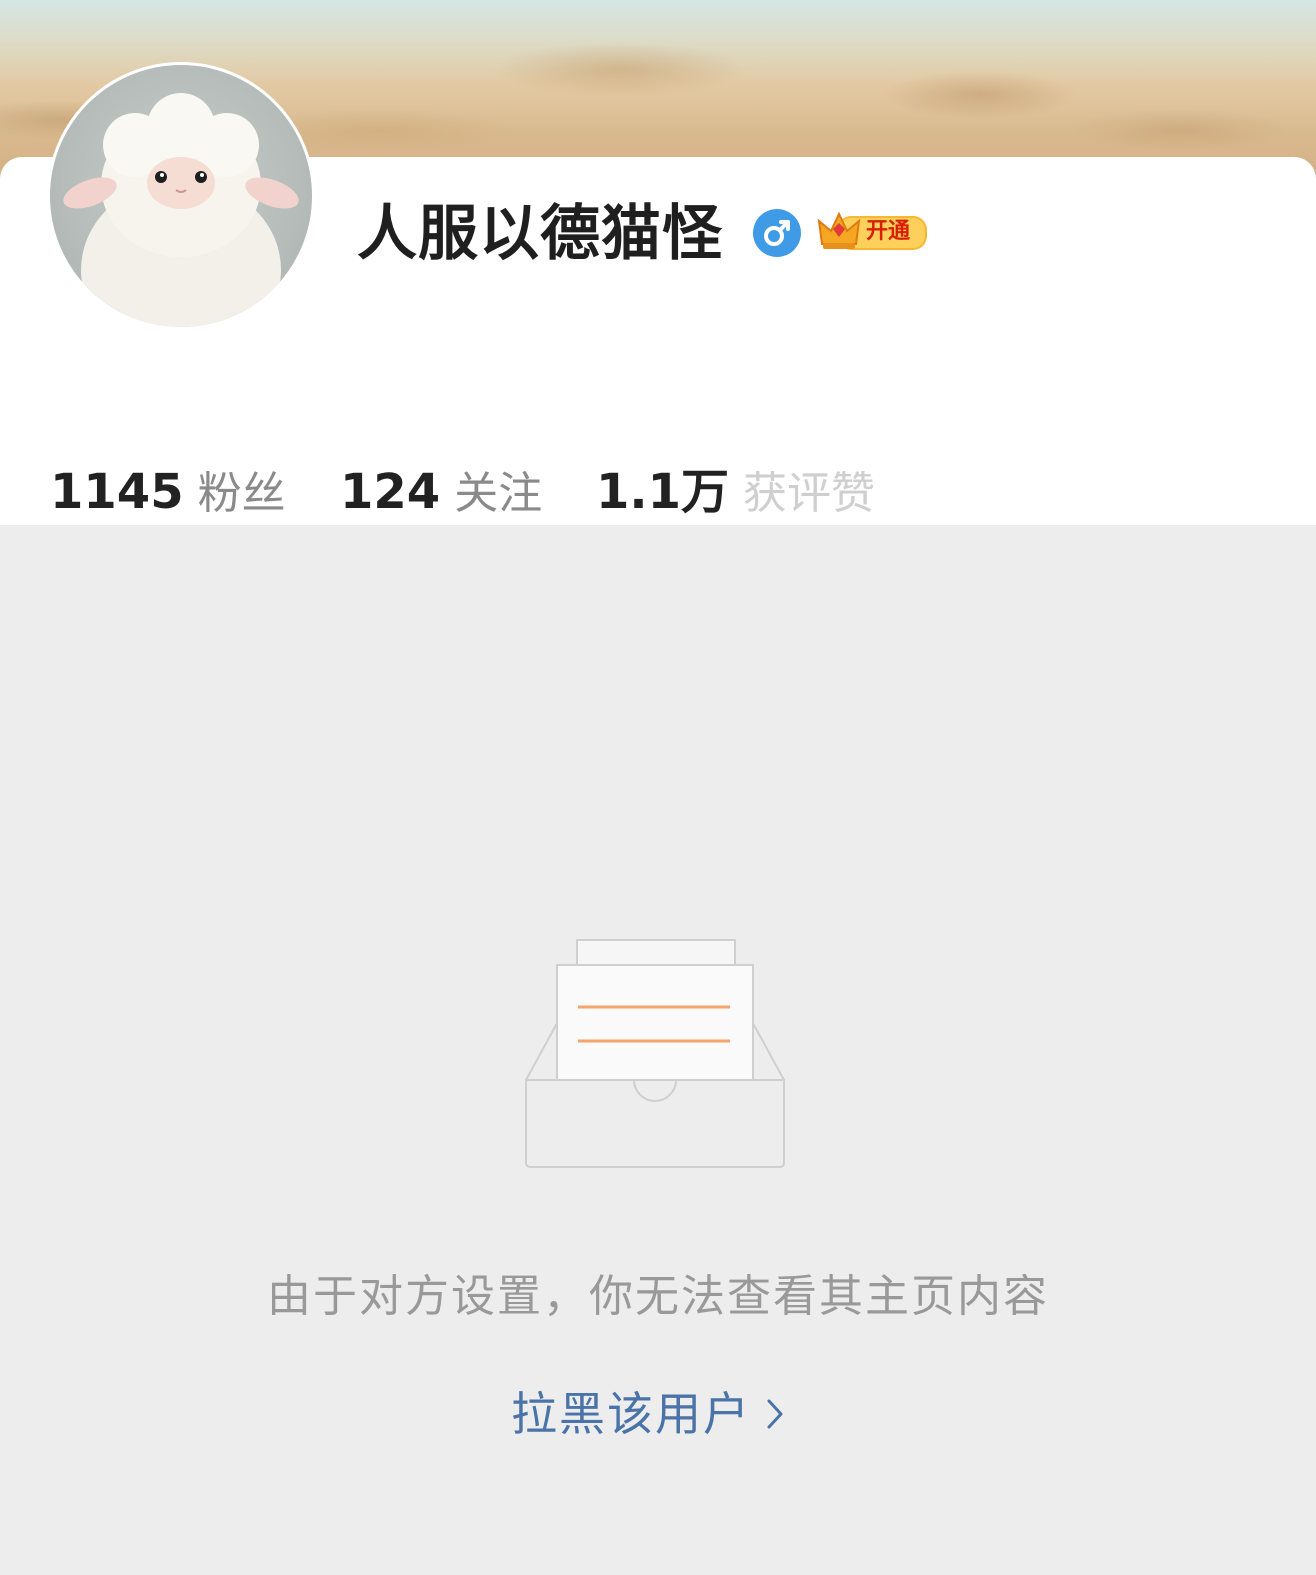  Describe the element at coordinates (655, 1053) in the screenshot. I see `empty-inbox-icon` at that location.